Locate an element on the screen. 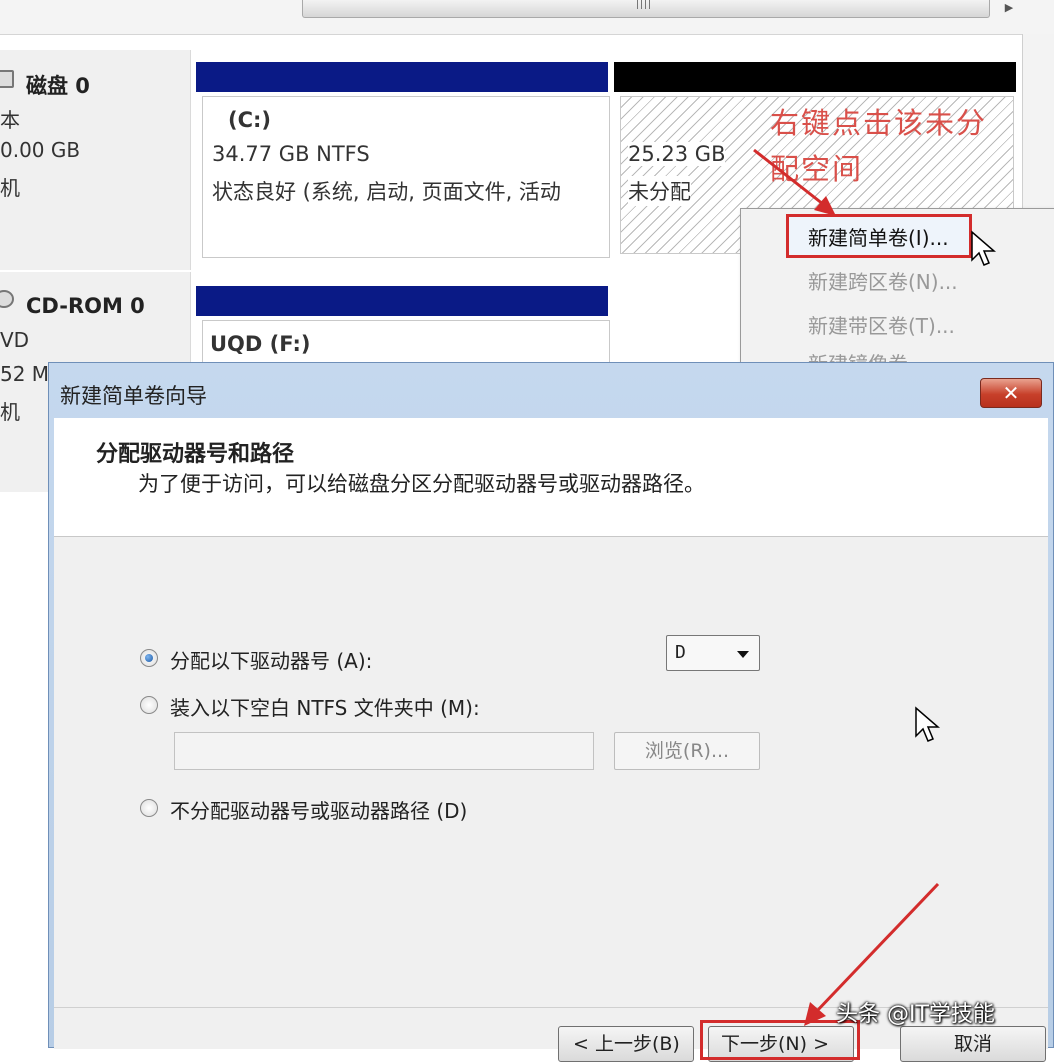  dropdown-arrow-icon is located at coordinates (743, 654).